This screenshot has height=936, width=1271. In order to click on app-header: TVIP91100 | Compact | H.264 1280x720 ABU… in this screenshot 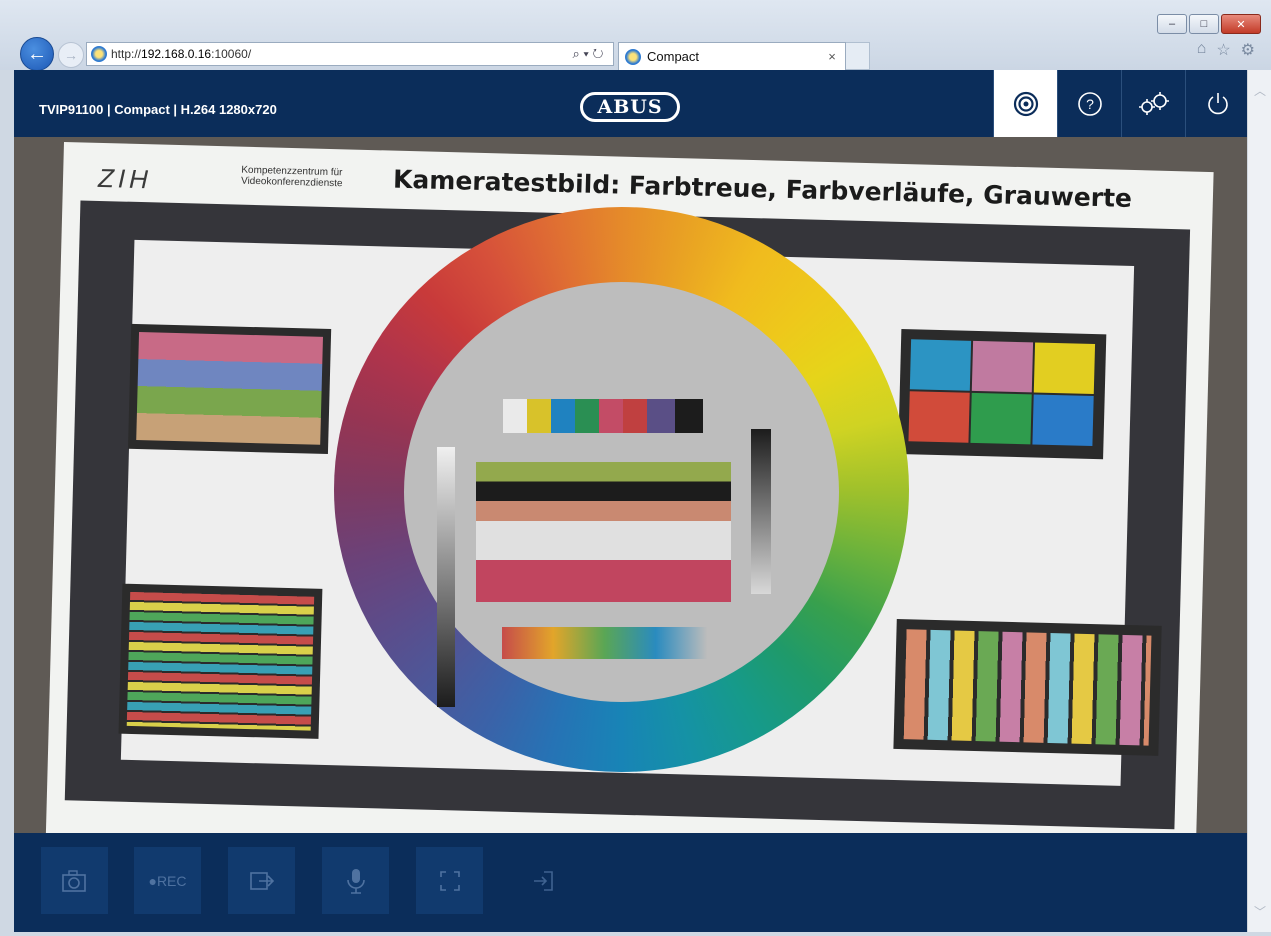, I will do `click(630, 103)`.